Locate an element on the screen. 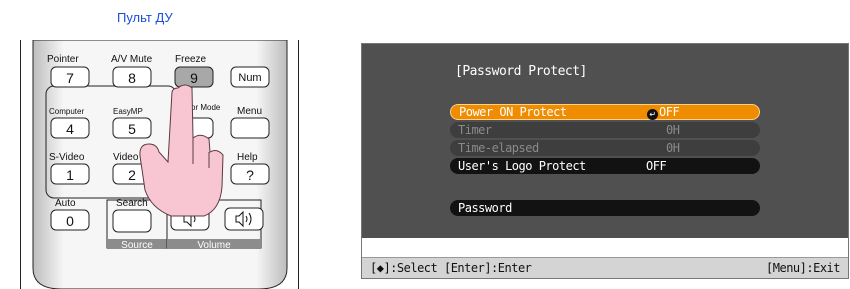  svg-text: 4 is located at coordinates (70, 129).